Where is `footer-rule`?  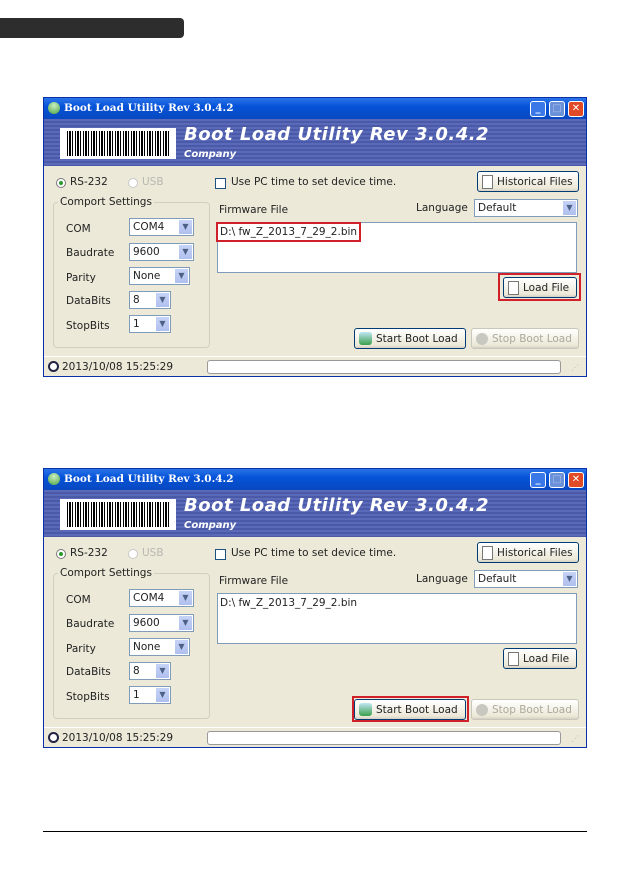
footer-rule is located at coordinates (315, 831).